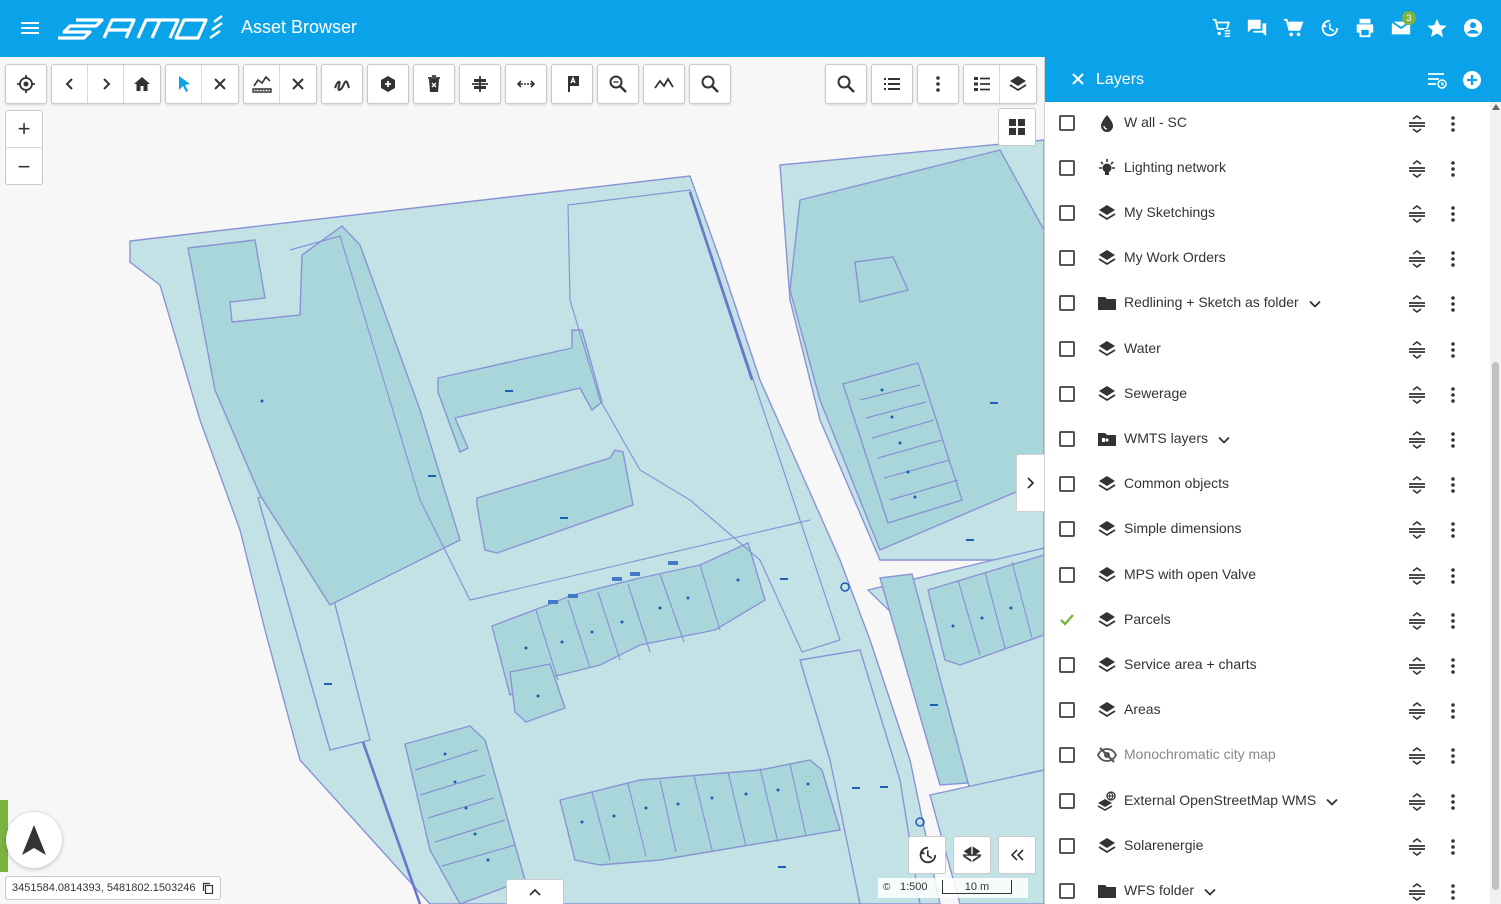  What do you see at coordinates (142, 84) in the screenshot?
I see `home-icon` at bounding box center [142, 84].